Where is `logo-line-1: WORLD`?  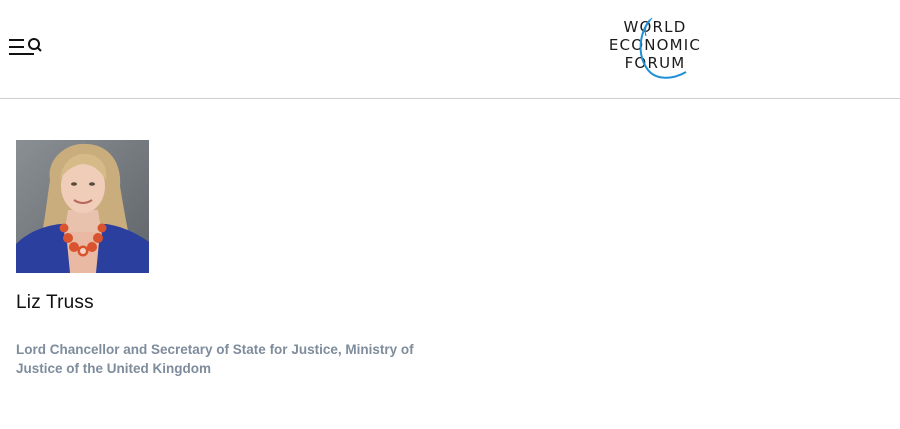 logo-line-1: WORLD is located at coordinates (655, 27).